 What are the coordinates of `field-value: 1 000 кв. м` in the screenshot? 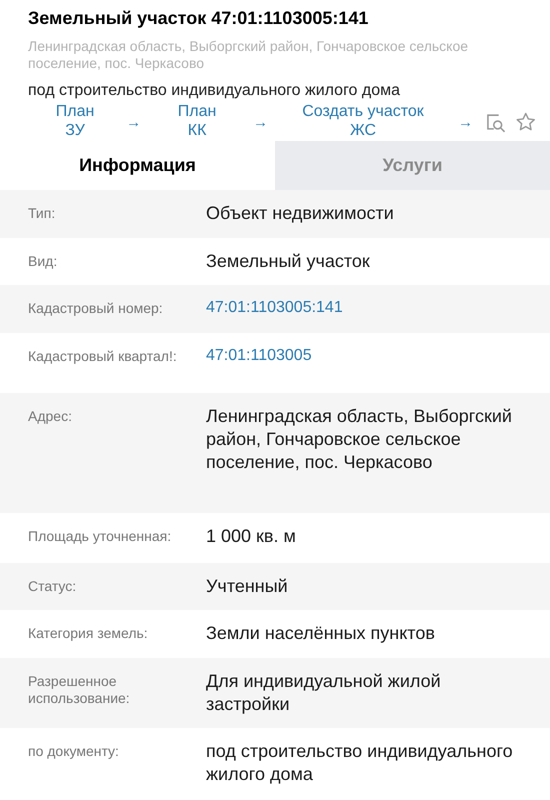 It's located at (251, 536).